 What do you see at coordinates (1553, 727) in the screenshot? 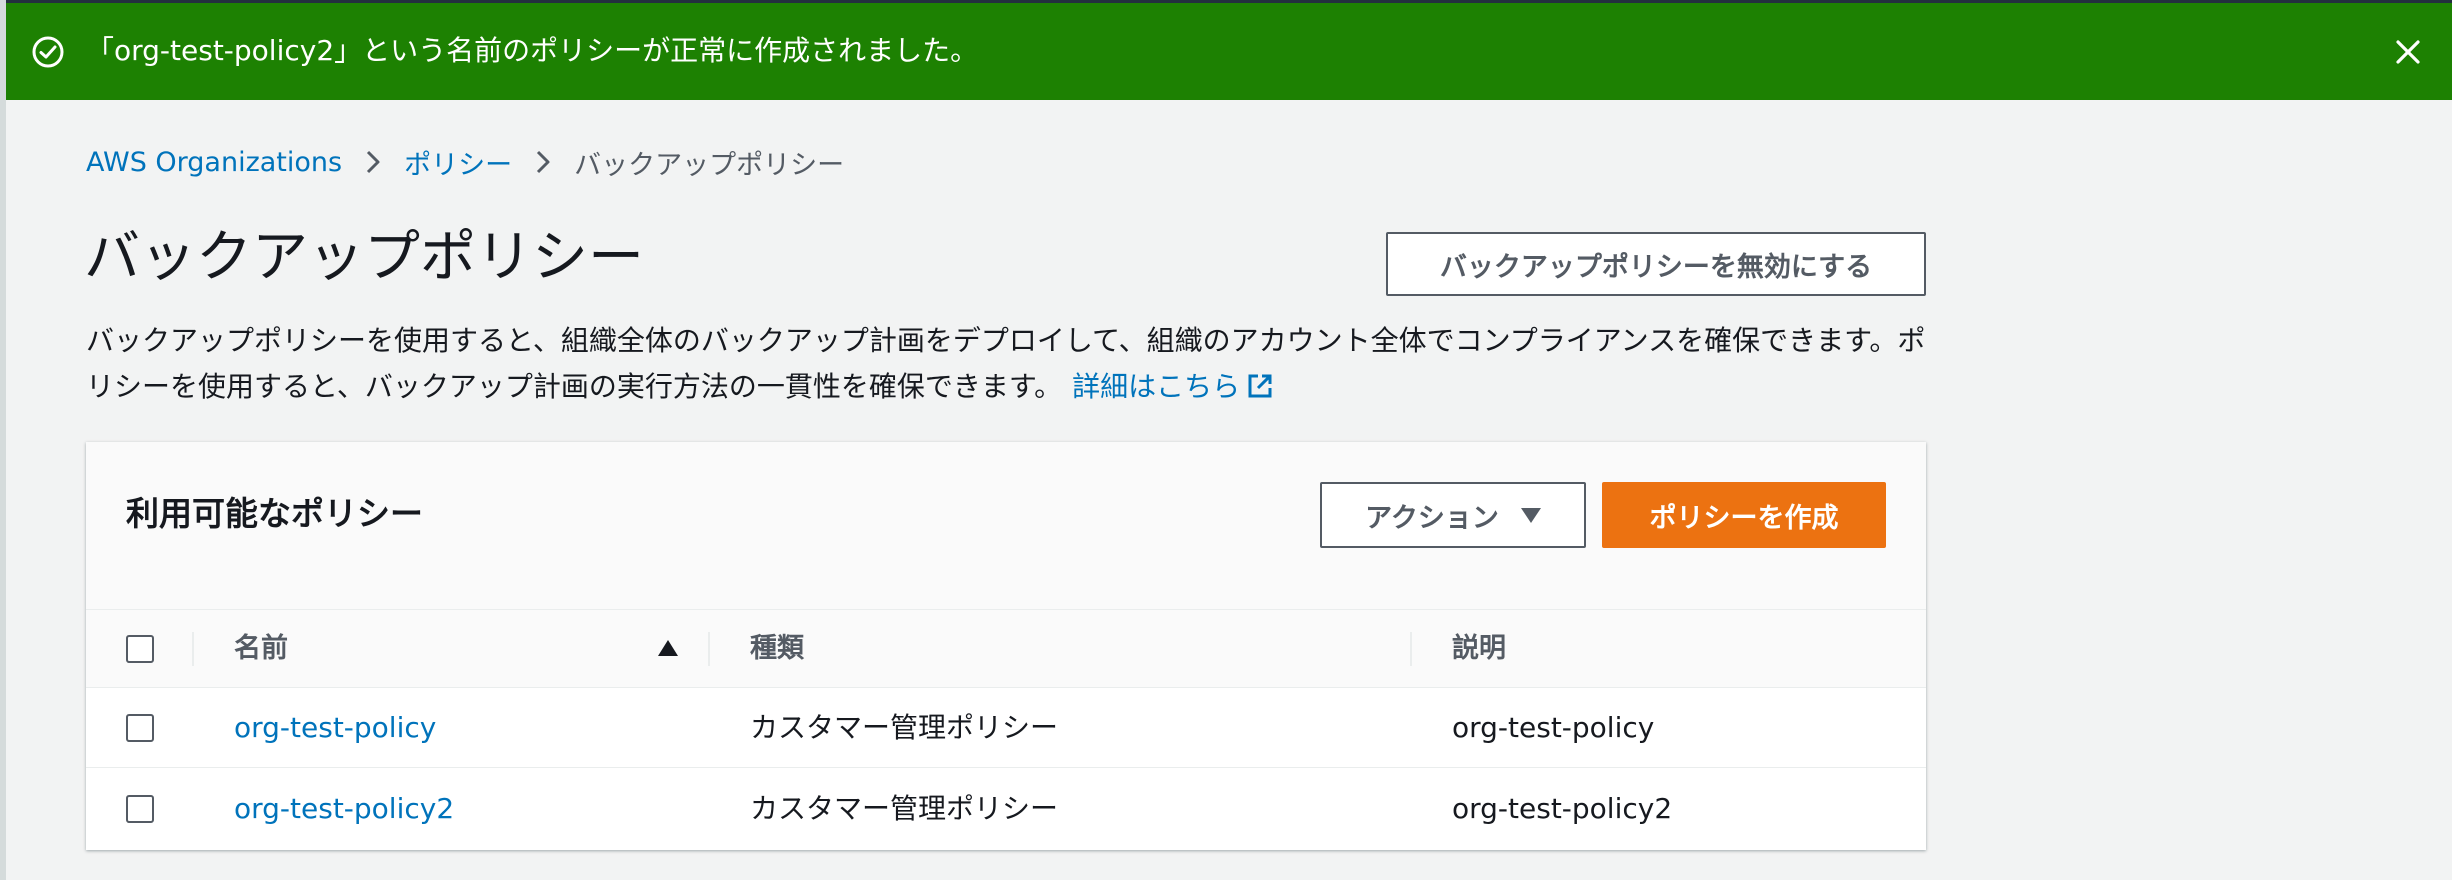
I see `policy-description: org-test-policy` at bounding box center [1553, 727].